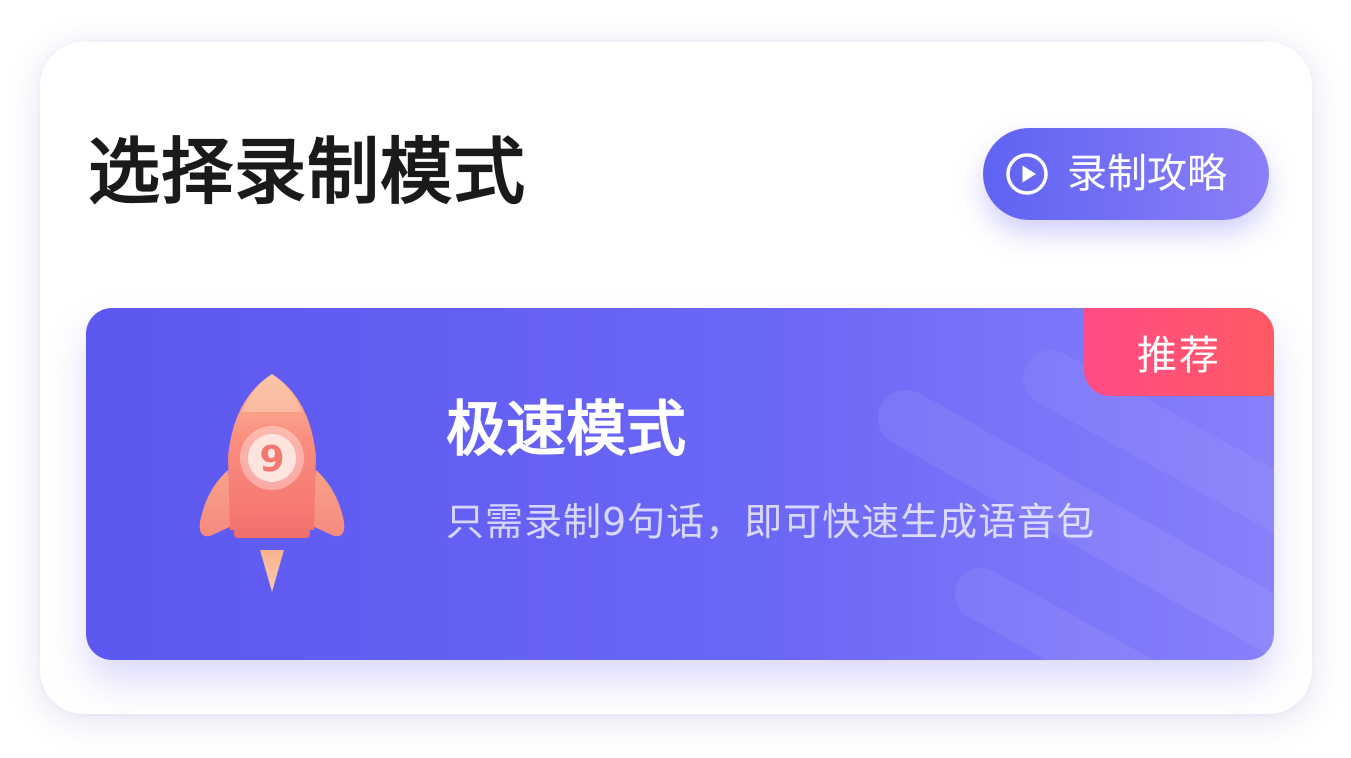 The width and height of the screenshot is (1351, 758). I want to click on recording-guide-label: 录制攻略, so click(1147, 174).